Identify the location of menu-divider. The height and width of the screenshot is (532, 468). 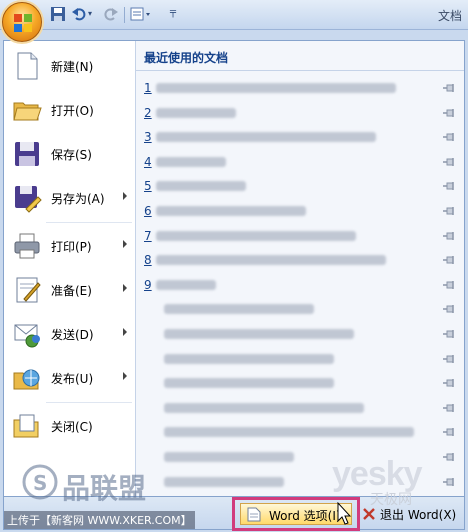
(89, 222).